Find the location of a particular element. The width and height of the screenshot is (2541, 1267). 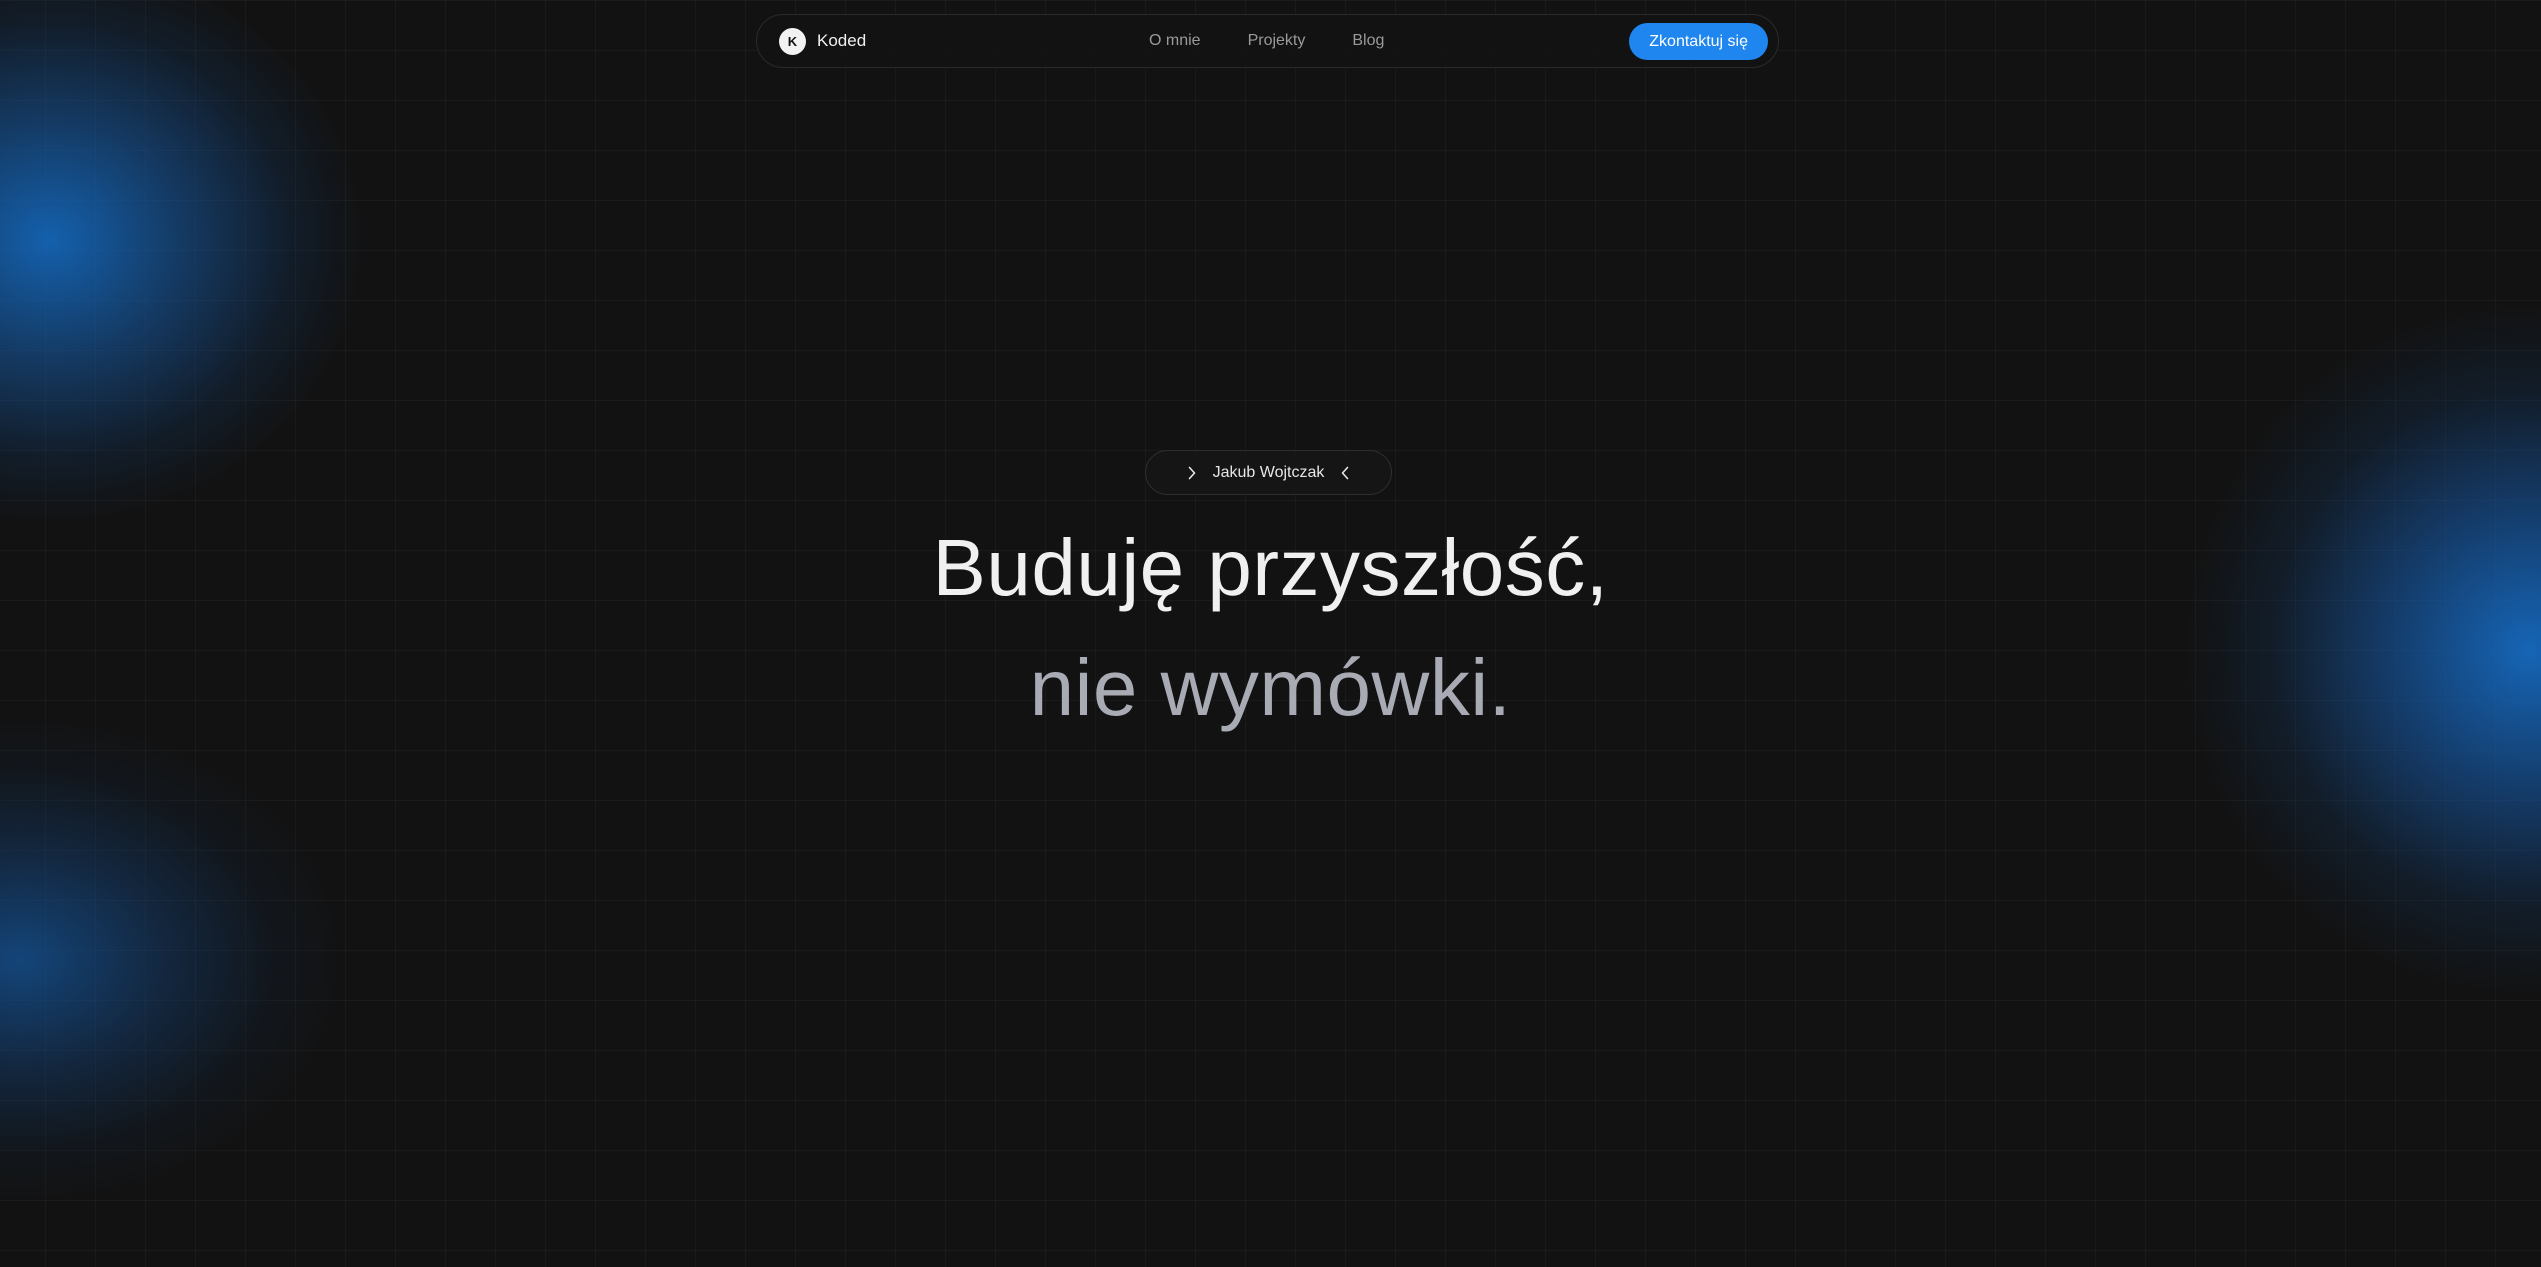

name-badge-label: Jakub Wojtczak is located at coordinates (1268, 472).